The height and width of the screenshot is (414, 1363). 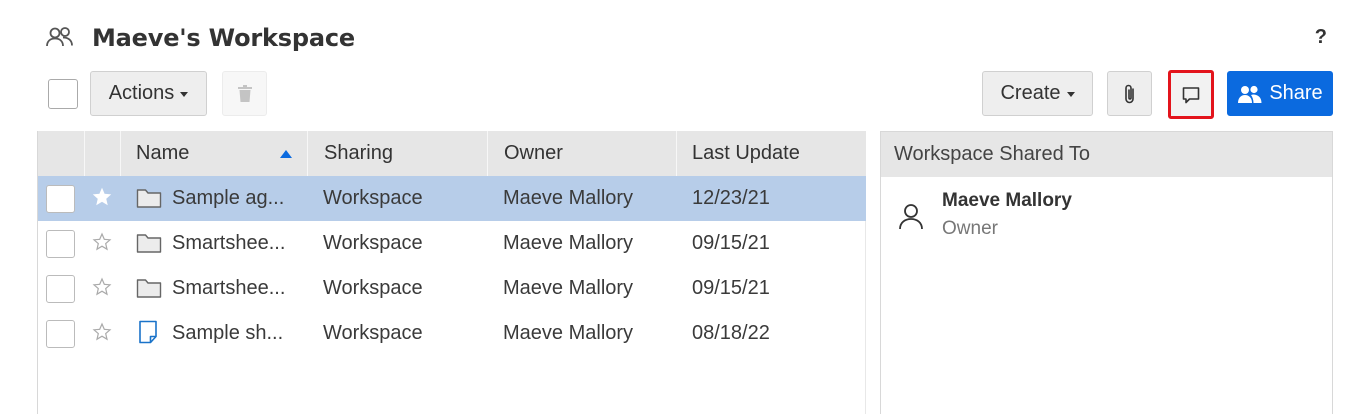 I want to click on page-title: Maeve's Workspace, so click(x=223, y=38).